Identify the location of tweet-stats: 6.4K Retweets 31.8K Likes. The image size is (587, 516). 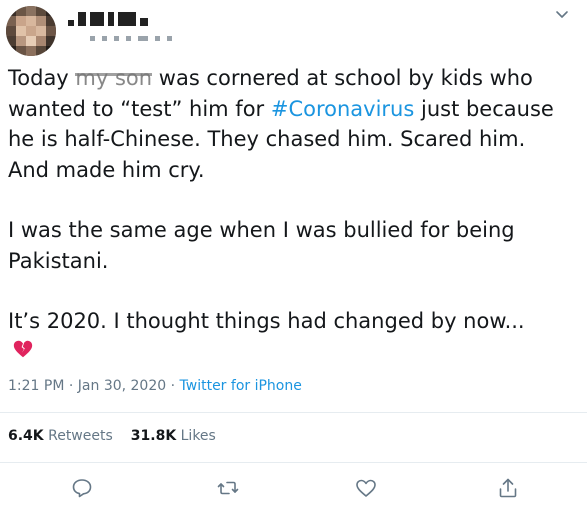
(112, 436).